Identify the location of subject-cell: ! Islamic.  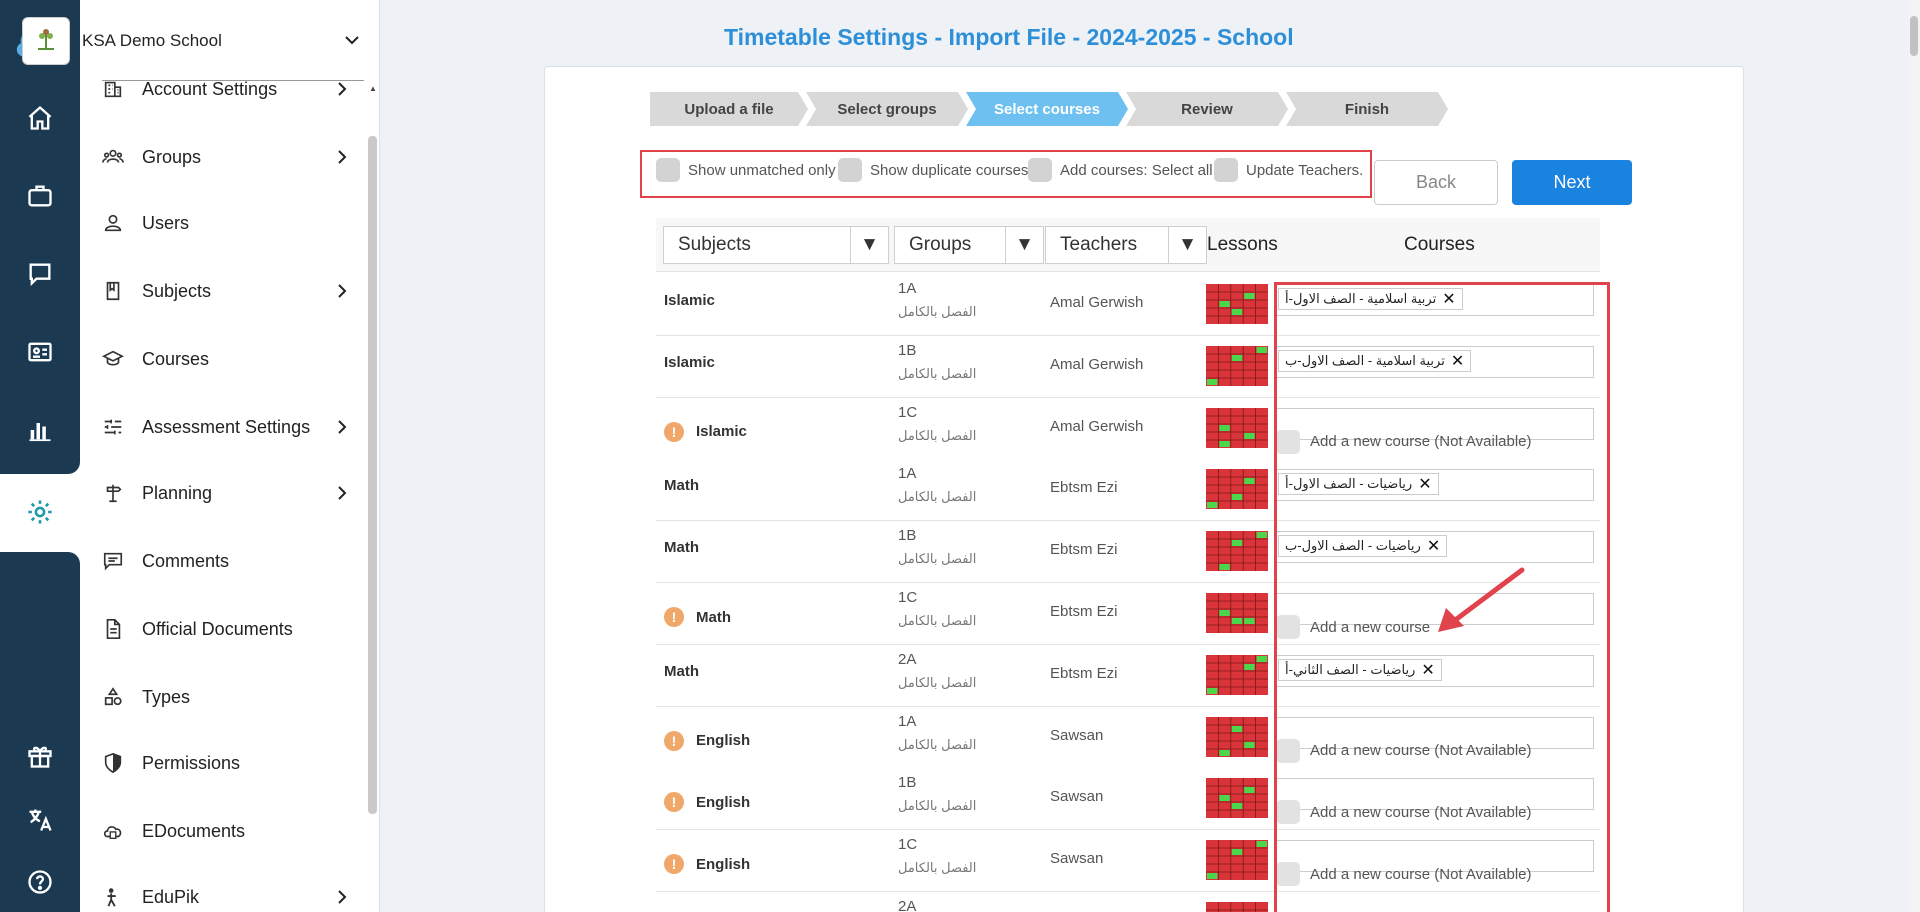
(705, 431).